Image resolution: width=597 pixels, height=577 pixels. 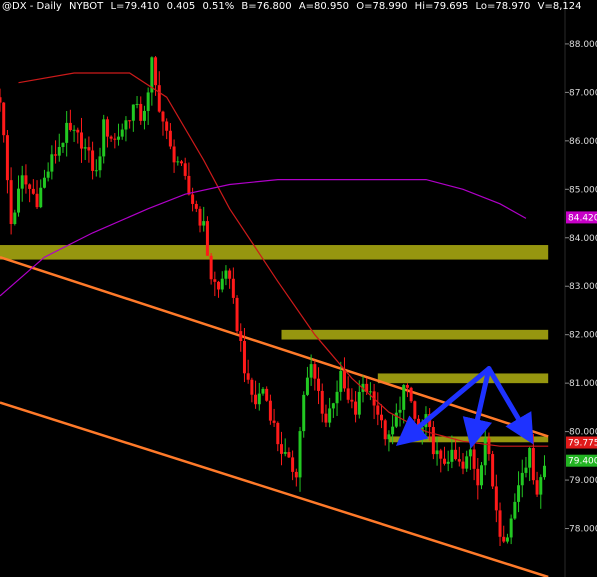 I want to click on y-tick-label: 86.000, so click(x=583, y=142).